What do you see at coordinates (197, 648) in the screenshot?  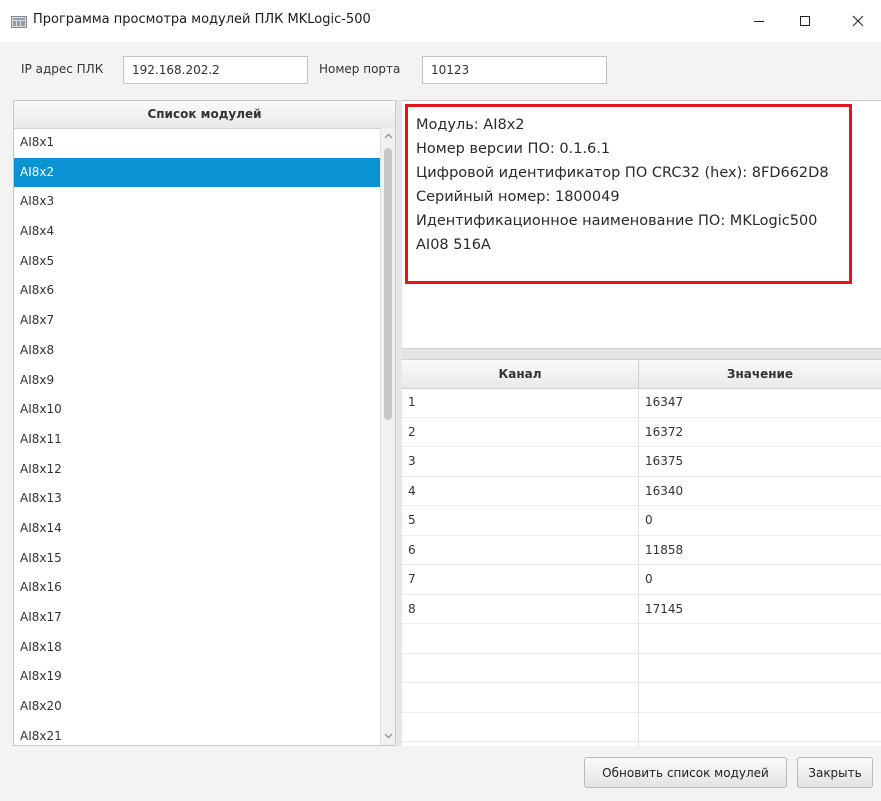 I see `module-list-item: AI8x18` at bounding box center [197, 648].